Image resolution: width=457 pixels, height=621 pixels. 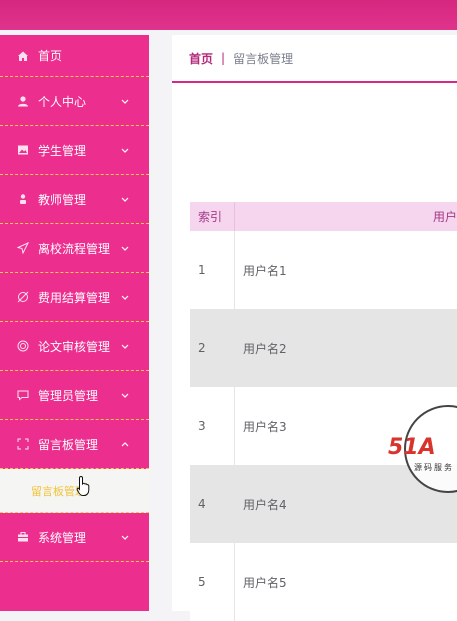 I want to click on sidebar-item-message-board: 留言板管理, so click(x=74, y=444).